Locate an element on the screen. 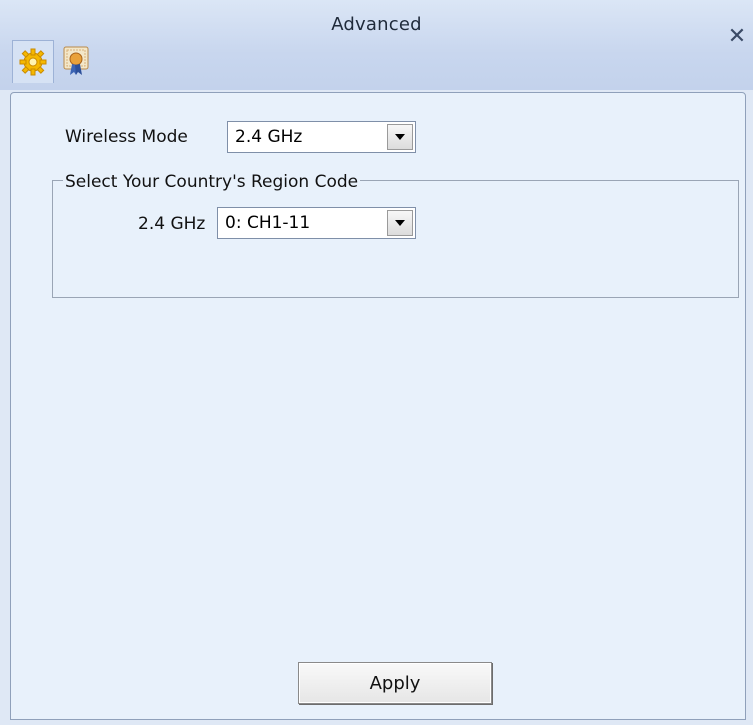 The width and height of the screenshot is (753, 725). region-code-value: 0: CH1-11 is located at coordinates (268, 223).